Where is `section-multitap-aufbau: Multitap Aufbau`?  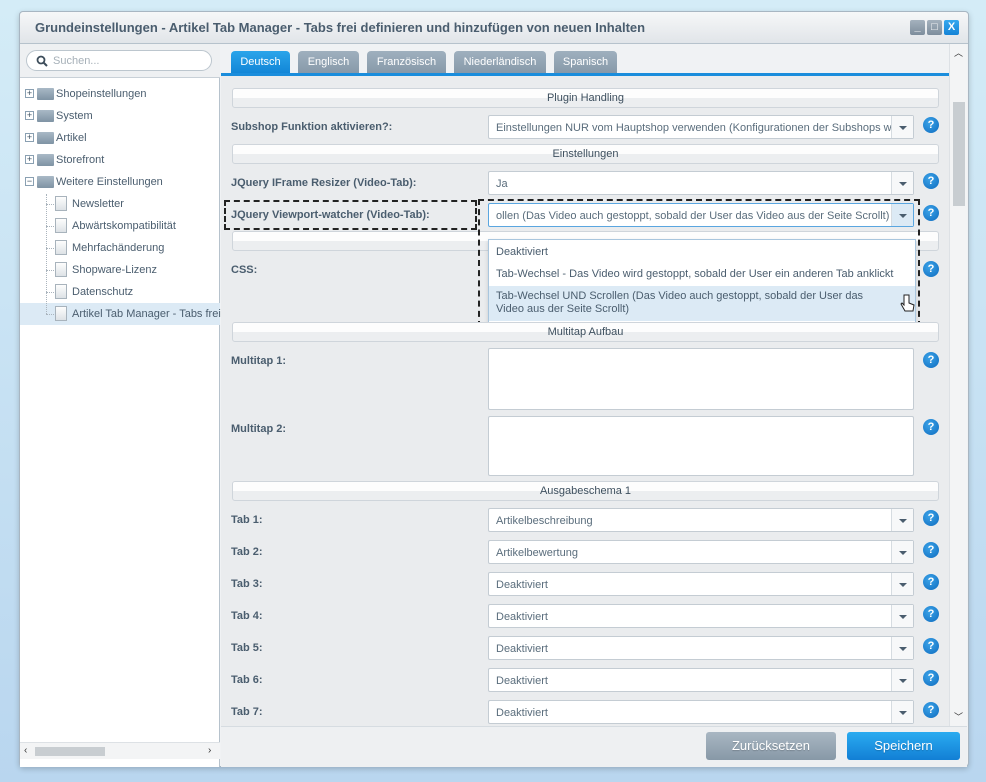 section-multitap-aufbau: Multitap Aufbau is located at coordinates (585, 332).